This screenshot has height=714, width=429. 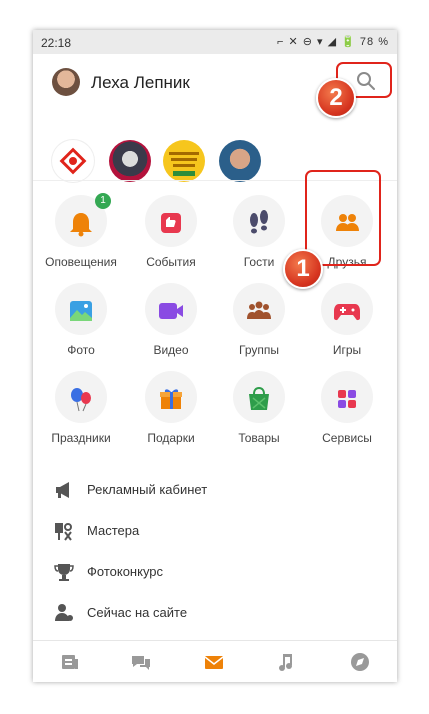 I want to click on menu-item-photo-contest: Фотоконкурс, so click(x=215, y=572).